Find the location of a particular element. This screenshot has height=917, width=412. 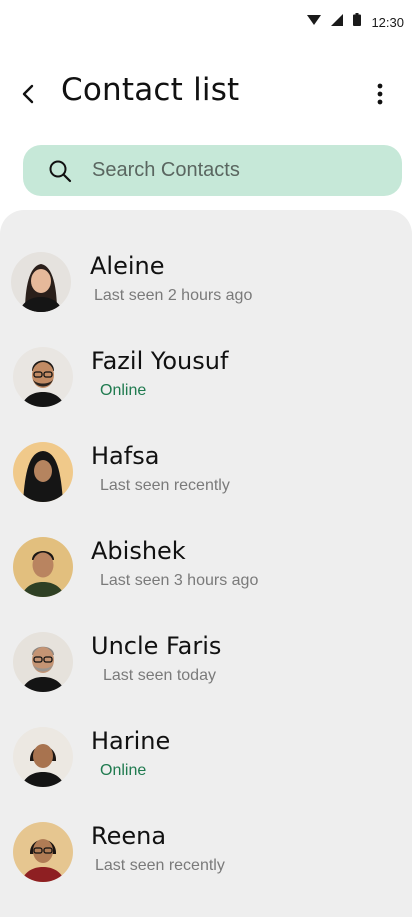

more-vertical-icon is located at coordinates (380, 94).